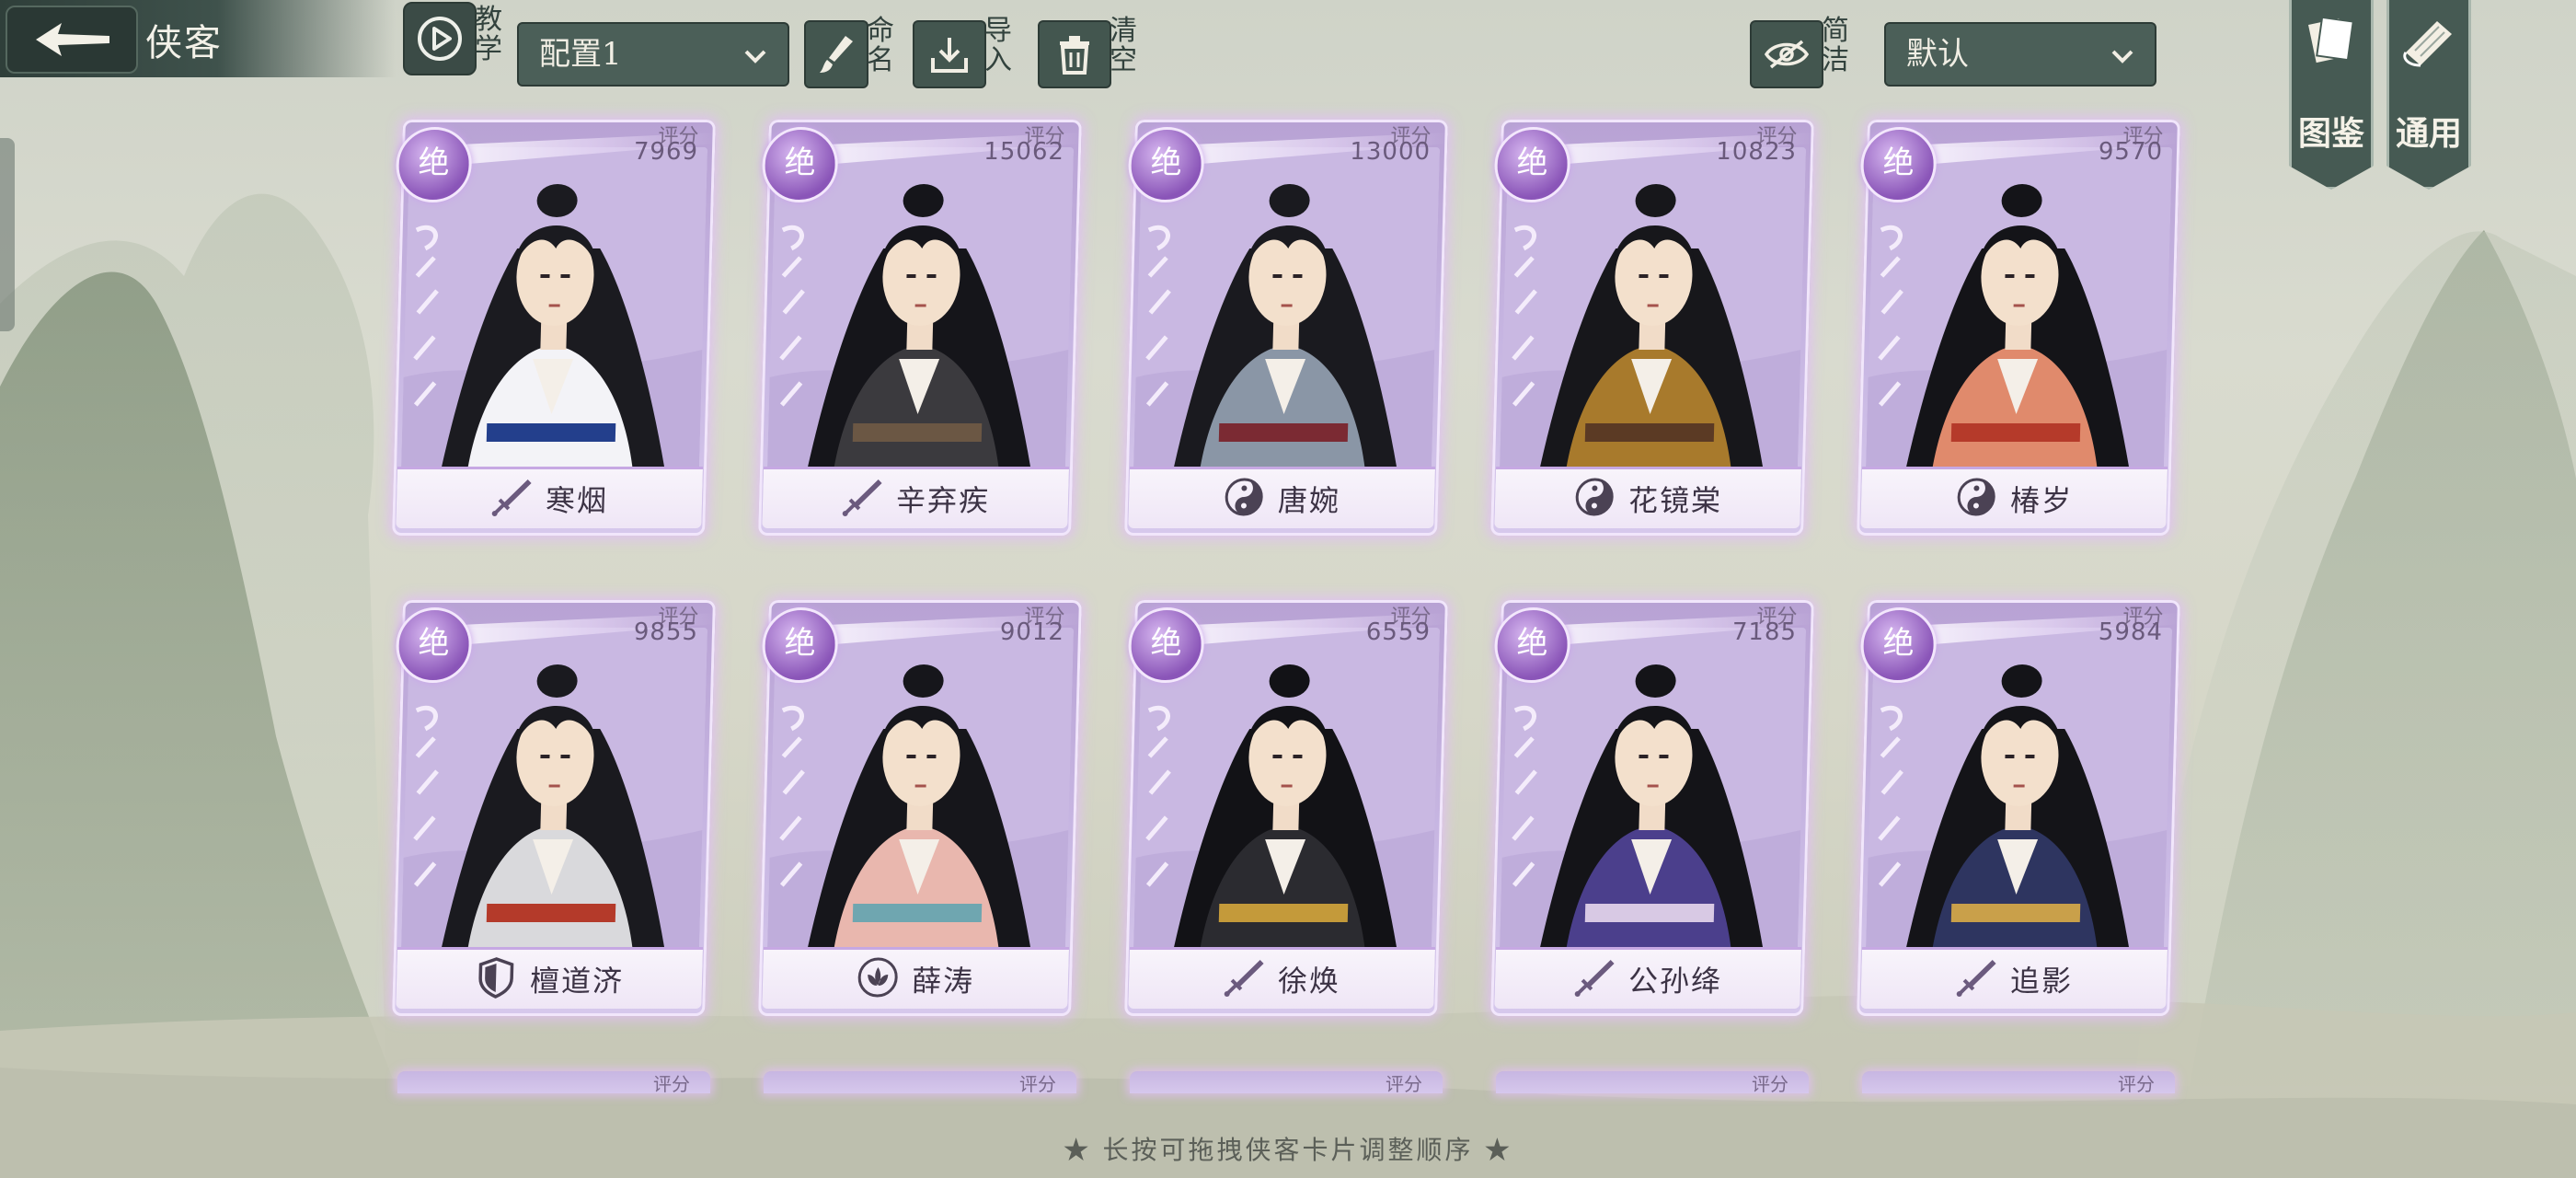  What do you see at coordinates (495, 979) in the screenshot?
I see `shield-icon` at bounding box center [495, 979].